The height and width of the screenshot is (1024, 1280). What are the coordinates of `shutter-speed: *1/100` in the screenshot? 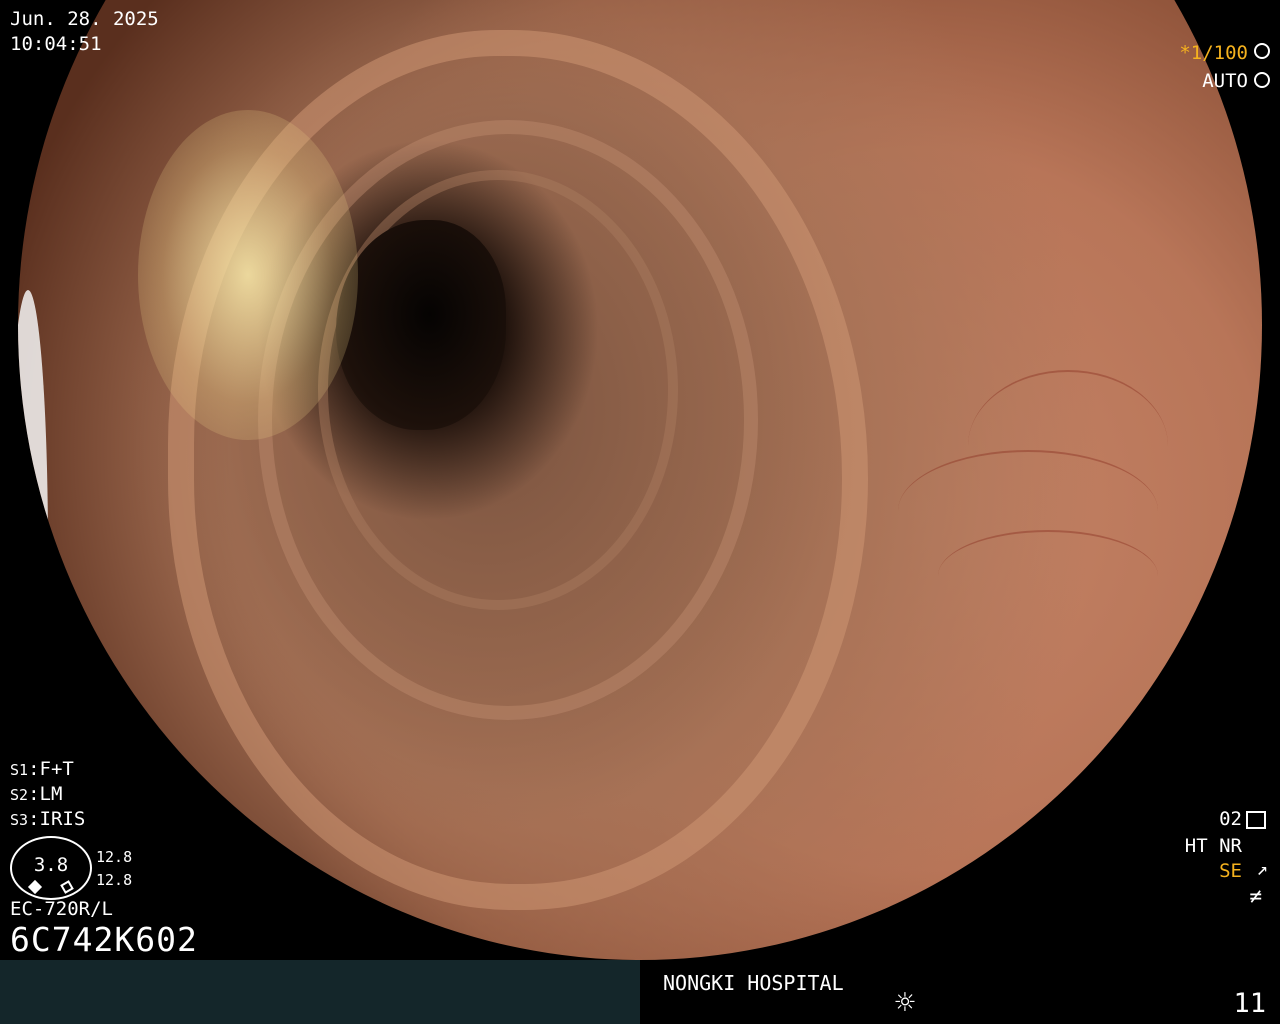 It's located at (1213, 53).